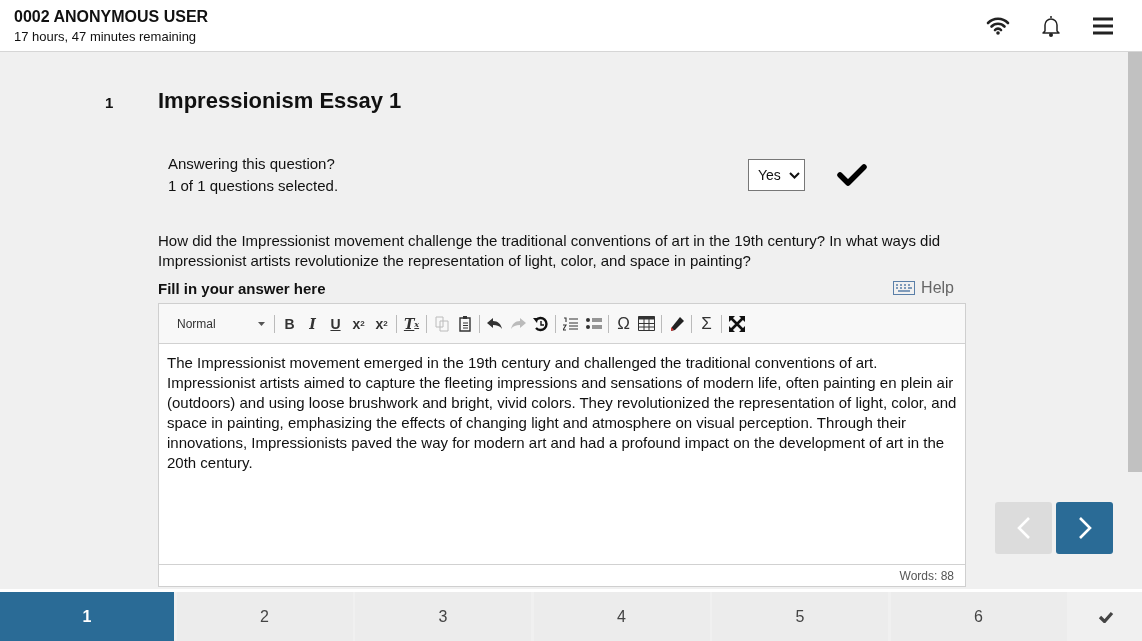  I want to click on user-name: 0002 ANONYMOUS USER, so click(111, 16).